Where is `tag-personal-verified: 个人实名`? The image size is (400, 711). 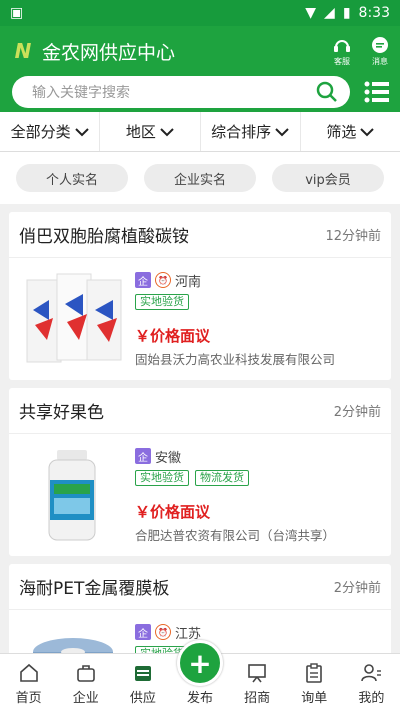 tag-personal-verified: 个人实名 is located at coordinates (72, 178).